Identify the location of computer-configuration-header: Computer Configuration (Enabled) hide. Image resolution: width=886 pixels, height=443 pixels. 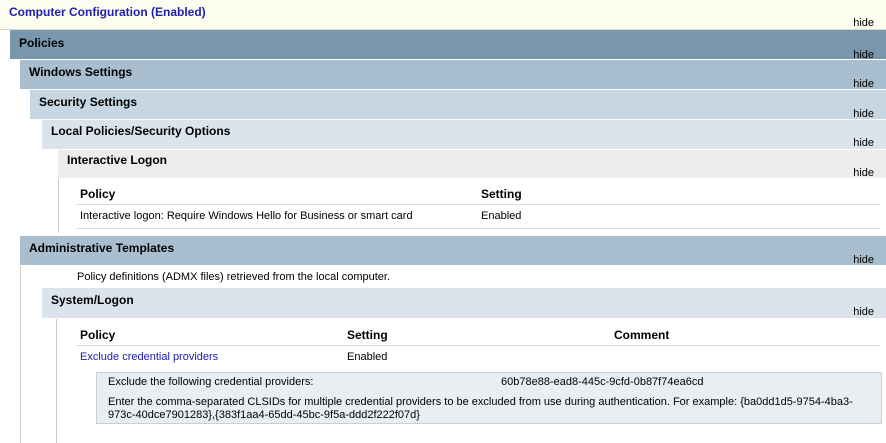
(443, 15).